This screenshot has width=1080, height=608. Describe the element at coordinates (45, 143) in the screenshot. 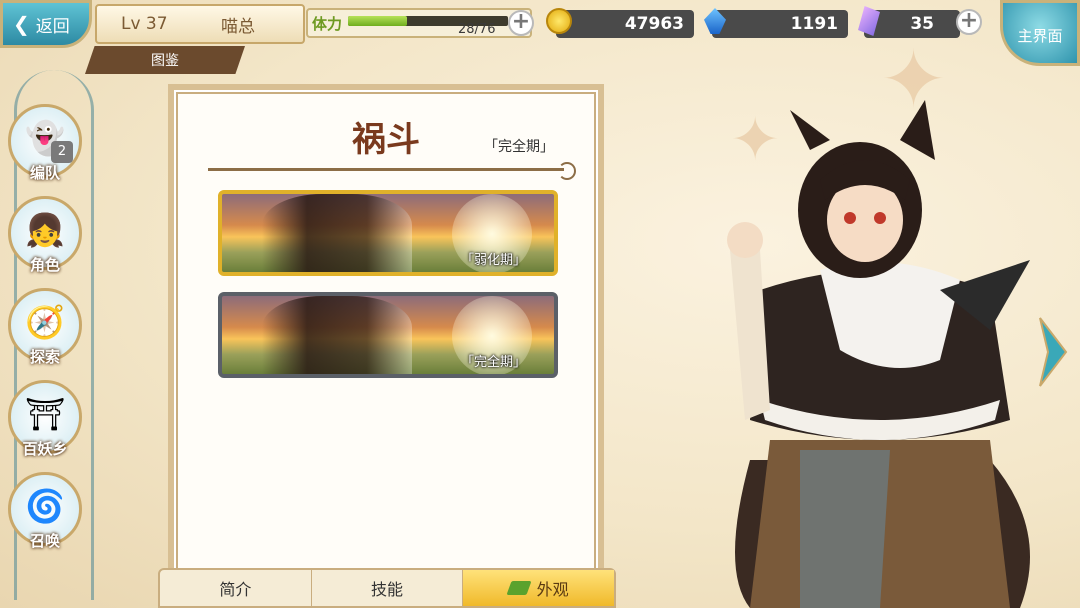

I see `nav-team: 👻 2 编队` at that location.